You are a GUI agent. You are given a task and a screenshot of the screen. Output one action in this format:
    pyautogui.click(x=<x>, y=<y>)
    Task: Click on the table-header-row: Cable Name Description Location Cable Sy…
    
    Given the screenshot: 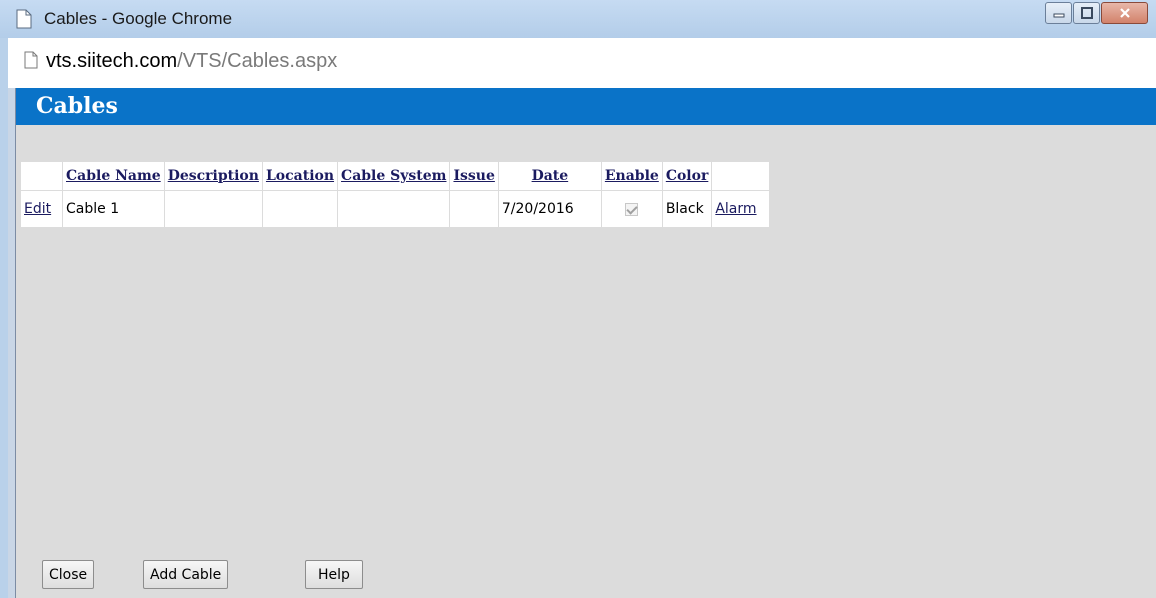 What is the action you would take?
    pyautogui.click(x=395, y=176)
    